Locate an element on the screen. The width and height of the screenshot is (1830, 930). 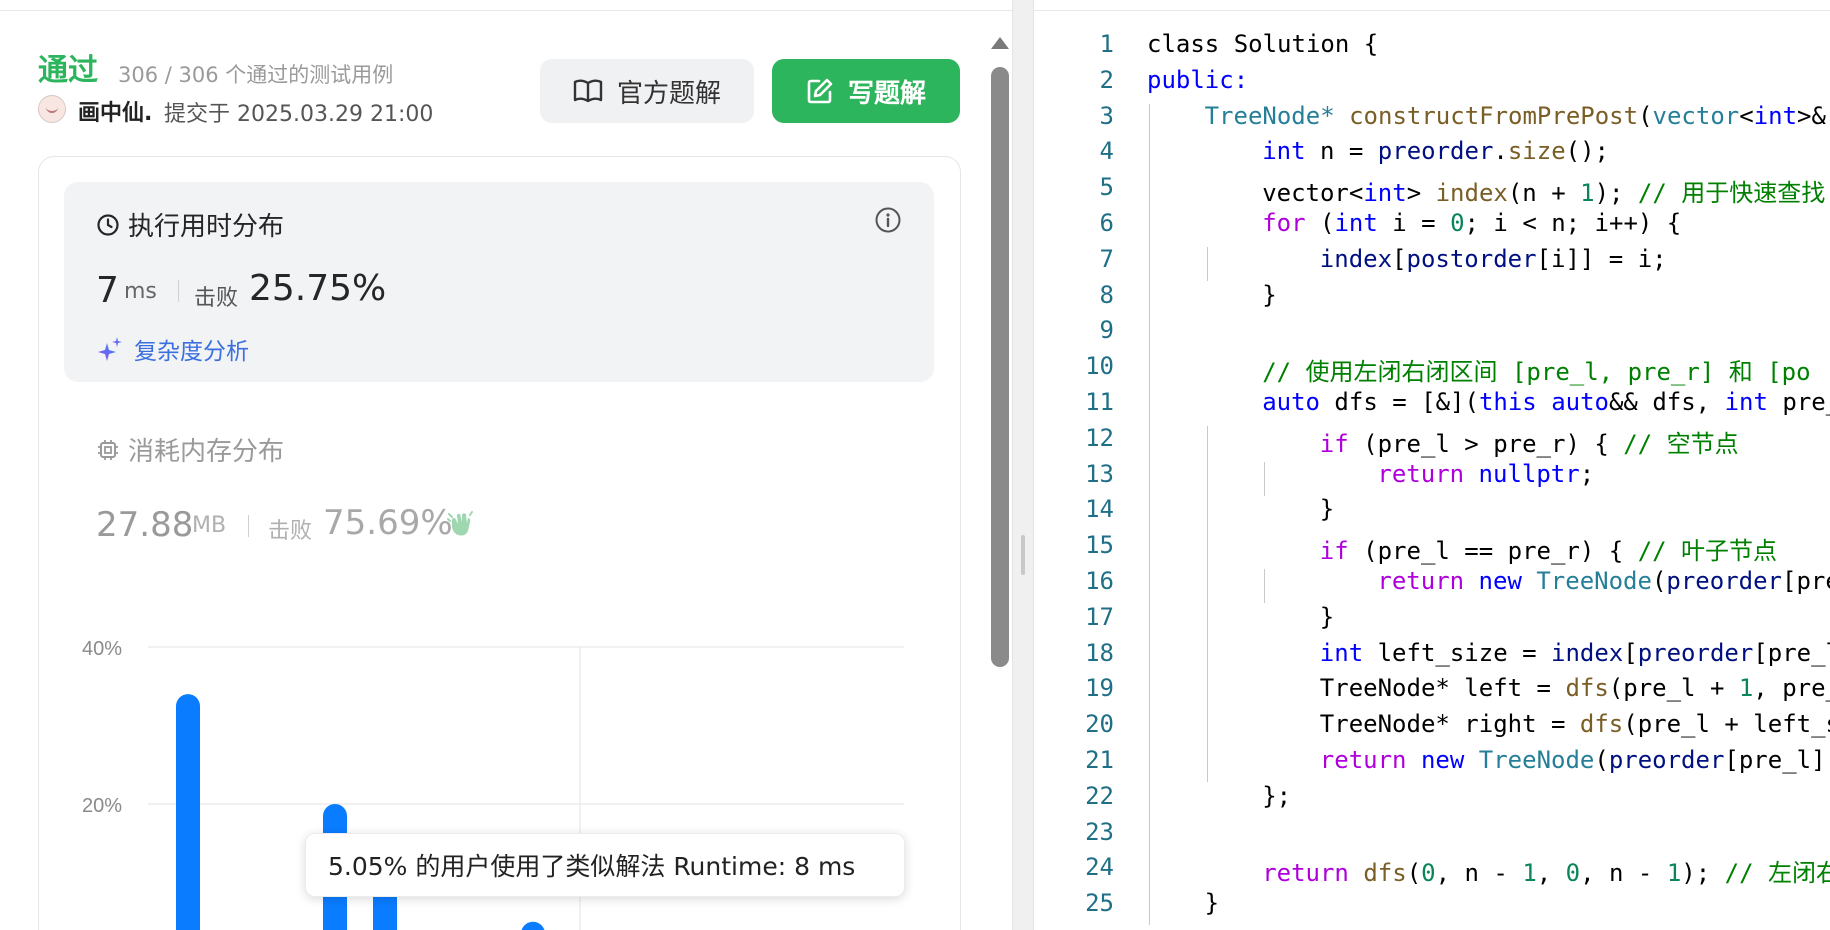
code-text: // 使用左闭右闭区间 [pre_l, pre_r] 和 [po is located at coordinates (1536, 369).